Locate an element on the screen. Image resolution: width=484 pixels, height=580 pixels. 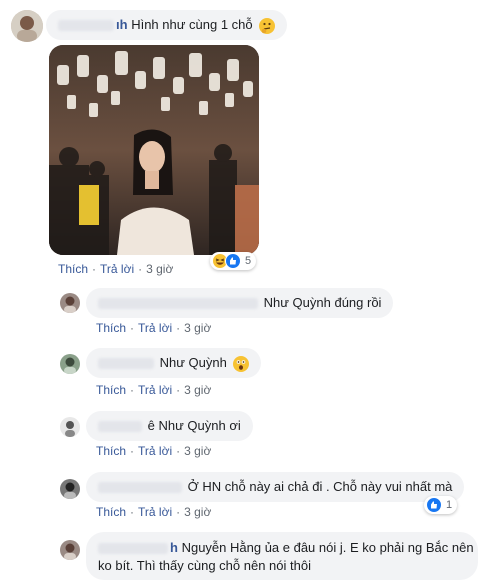
reaction-summary: 1 is located at coordinates (441, 505).